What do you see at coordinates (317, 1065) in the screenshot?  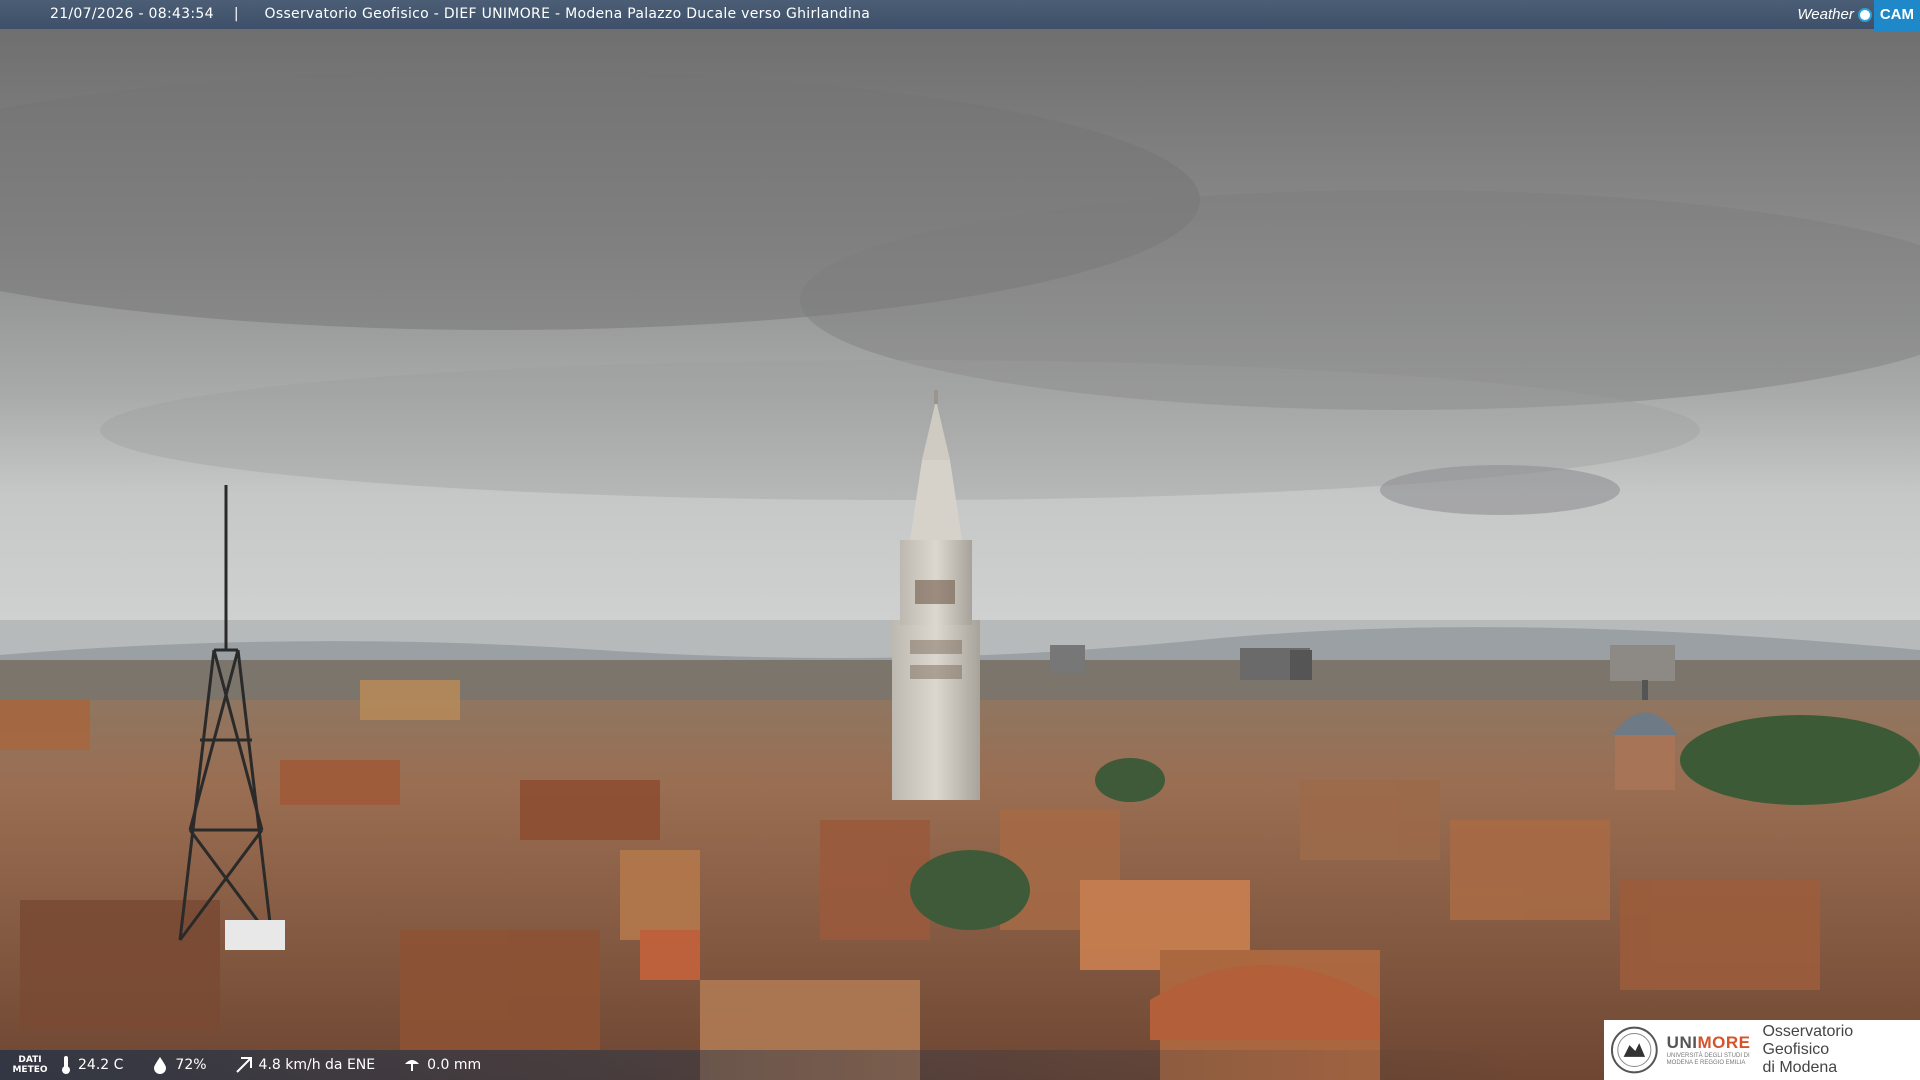 I see `wind-value: 4.8 km/h da ENE` at bounding box center [317, 1065].